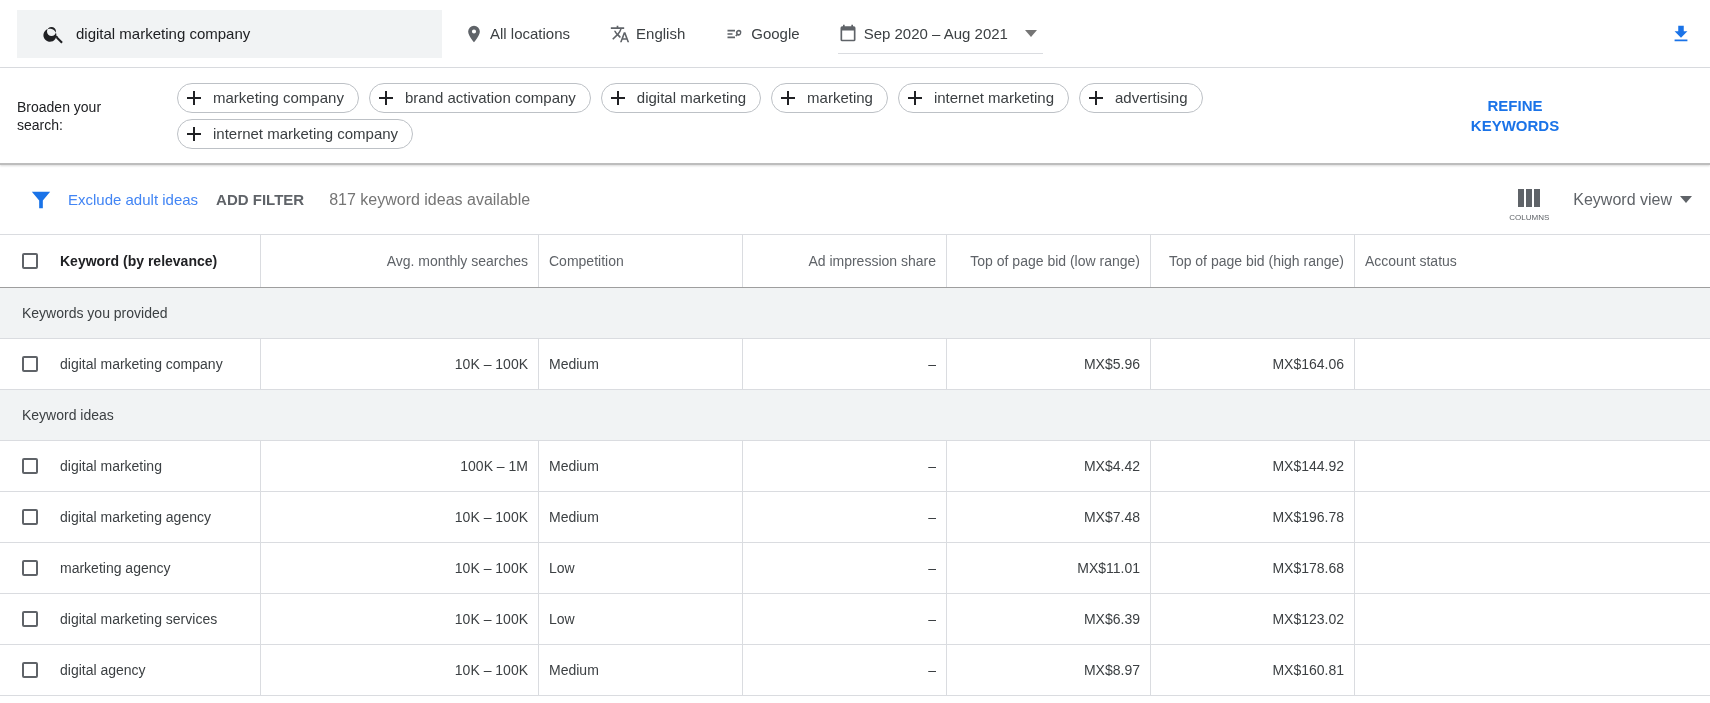 The width and height of the screenshot is (1710, 703). I want to click on refine-keywords-button: REFINE KEYWORDS, so click(1515, 115).